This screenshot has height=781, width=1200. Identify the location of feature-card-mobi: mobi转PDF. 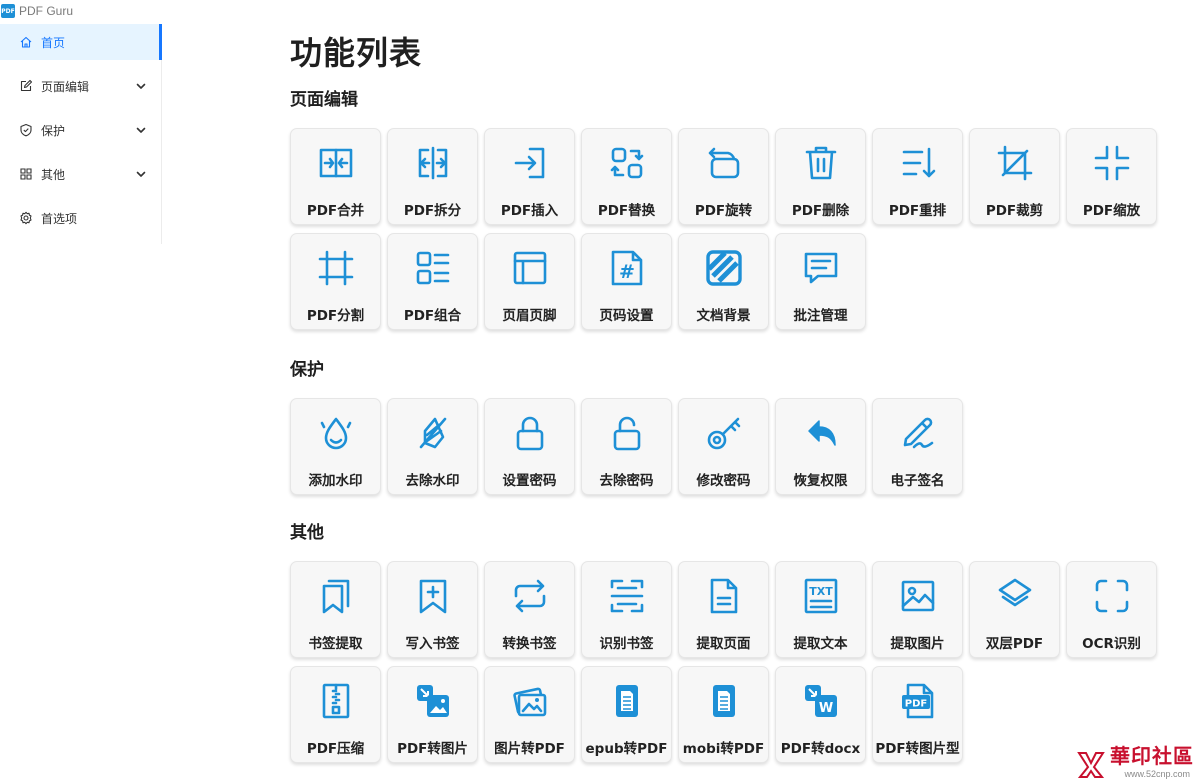
(723, 714).